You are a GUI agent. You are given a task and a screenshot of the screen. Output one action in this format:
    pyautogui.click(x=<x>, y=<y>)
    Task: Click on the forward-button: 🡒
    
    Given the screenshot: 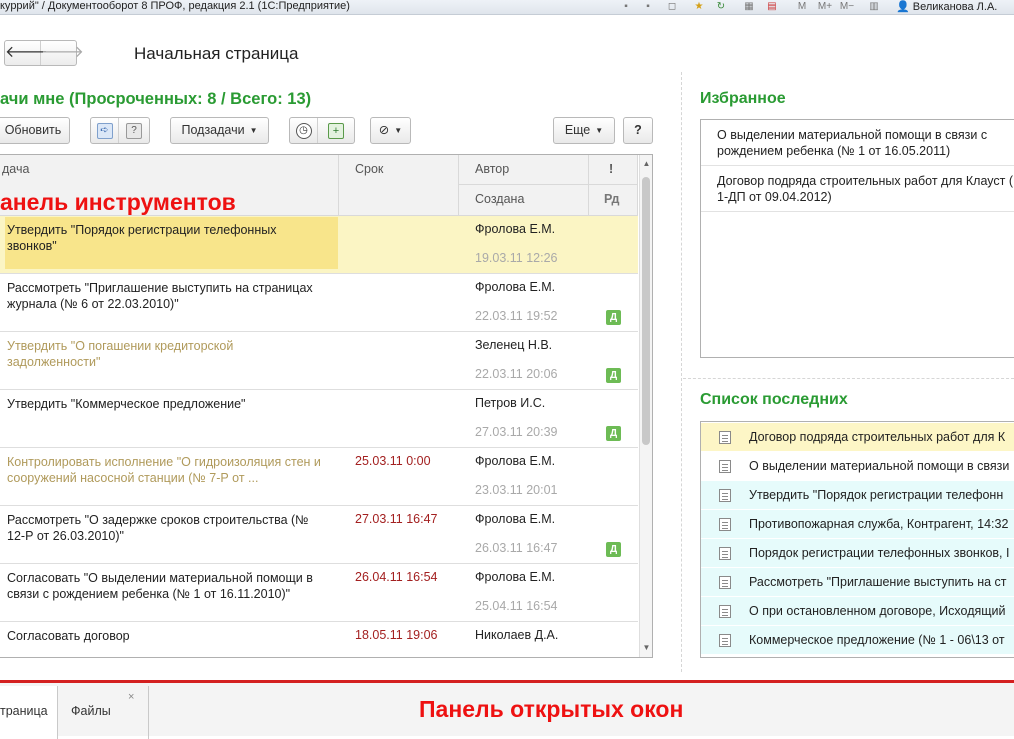 What is the action you would take?
    pyautogui.click(x=62, y=53)
    